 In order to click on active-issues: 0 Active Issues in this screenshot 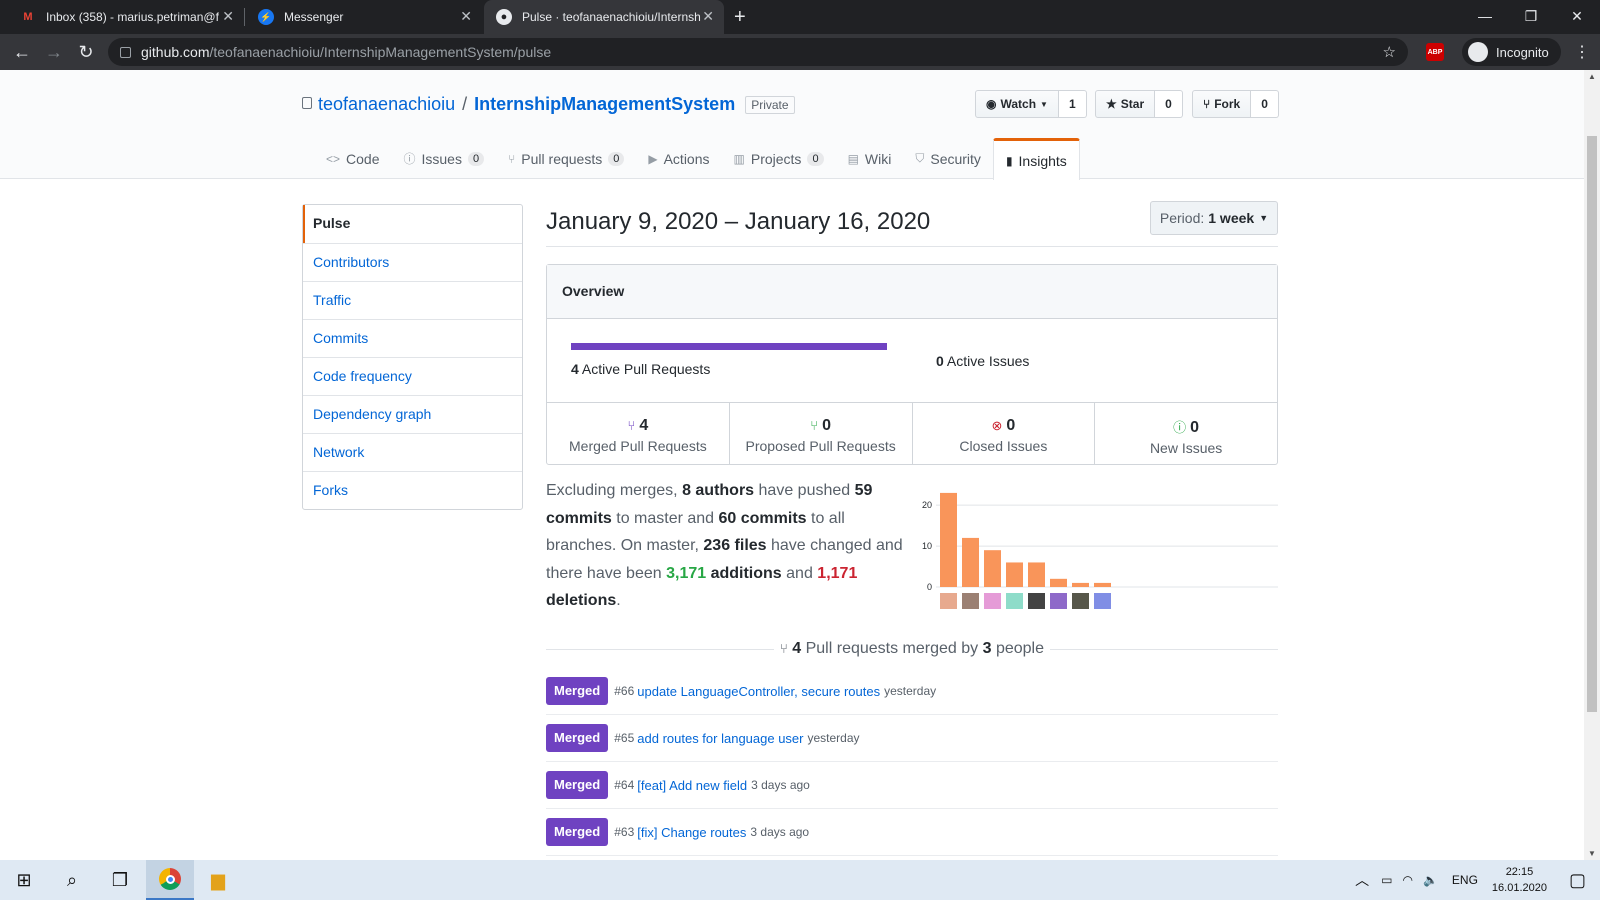, I will do `click(982, 361)`.